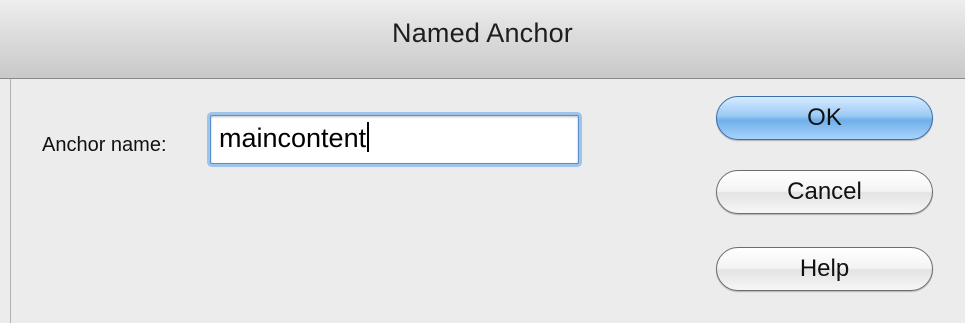 The width and height of the screenshot is (965, 323). Describe the element at coordinates (293, 138) in the screenshot. I see `anchor-name-value: maincontent` at that location.